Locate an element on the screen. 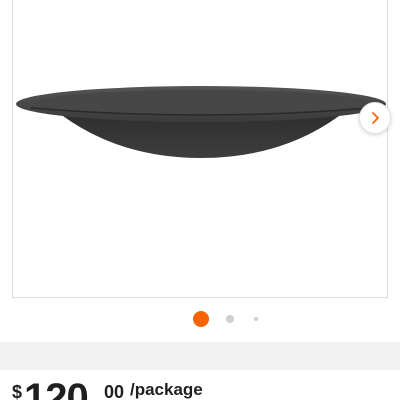 This screenshot has width=400, height=400. chevron-right-icon is located at coordinates (375, 118).